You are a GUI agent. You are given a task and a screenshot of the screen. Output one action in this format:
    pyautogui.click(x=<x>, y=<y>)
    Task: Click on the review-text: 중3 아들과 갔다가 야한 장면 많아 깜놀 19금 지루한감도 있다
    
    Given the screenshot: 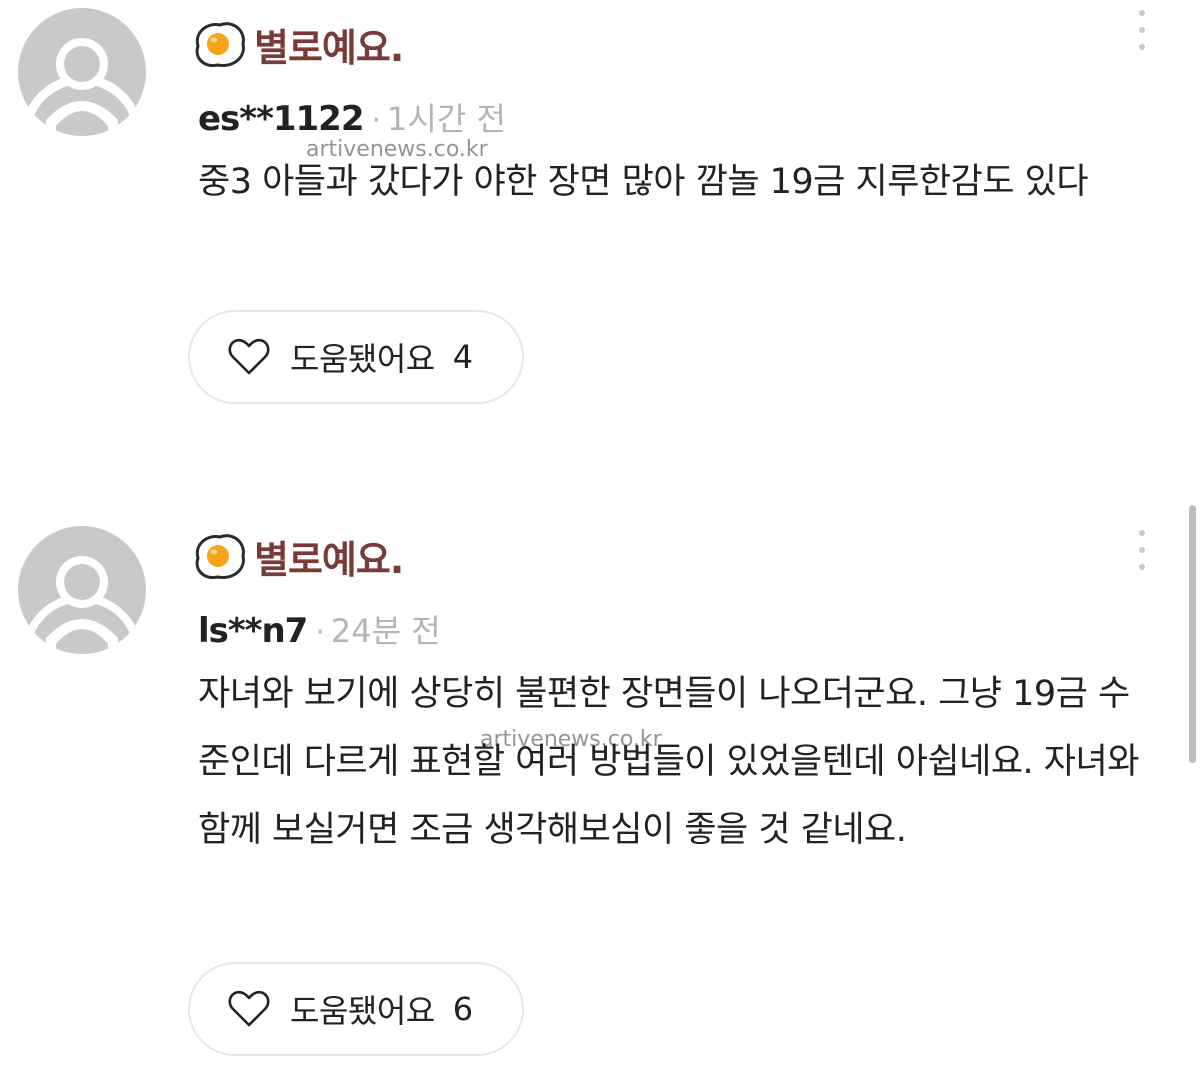 What is the action you would take?
    pyautogui.click(x=643, y=182)
    